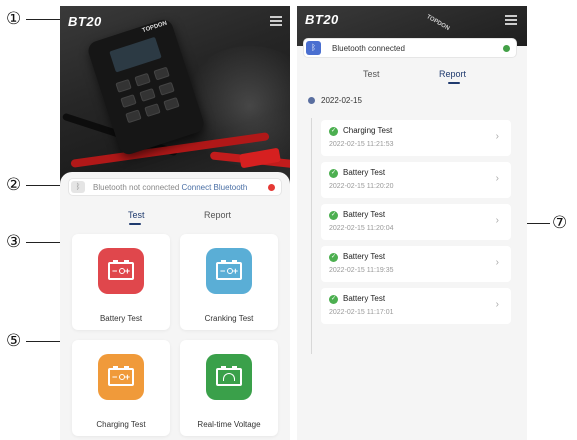  I want to click on charging-test-label: Charging Test, so click(121, 424).